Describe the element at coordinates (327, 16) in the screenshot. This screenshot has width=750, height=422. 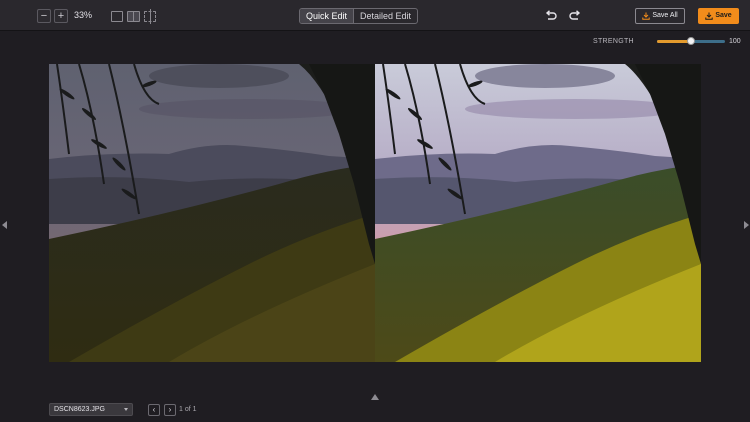
I see `tab-quick-edit: Quick Edit` at that location.